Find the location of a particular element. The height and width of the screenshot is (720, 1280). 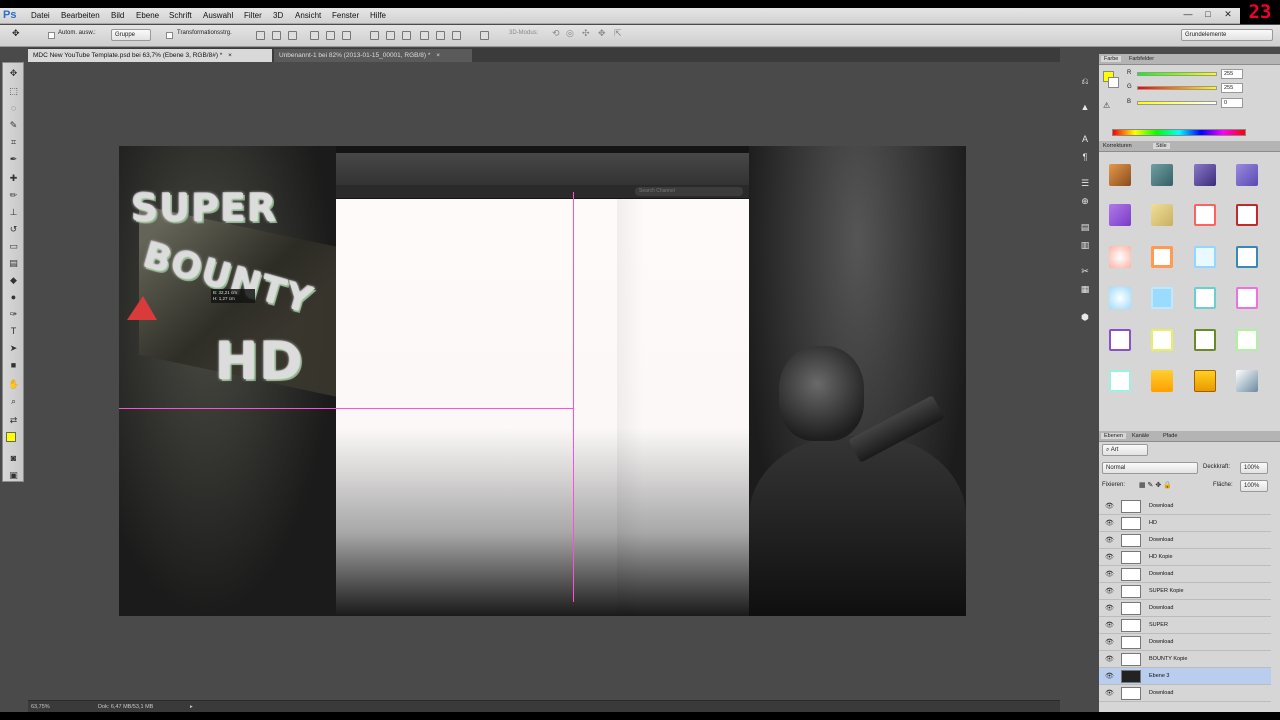

layer-row-selected: 👁 Ebene 3 is located at coordinates (1185, 676).